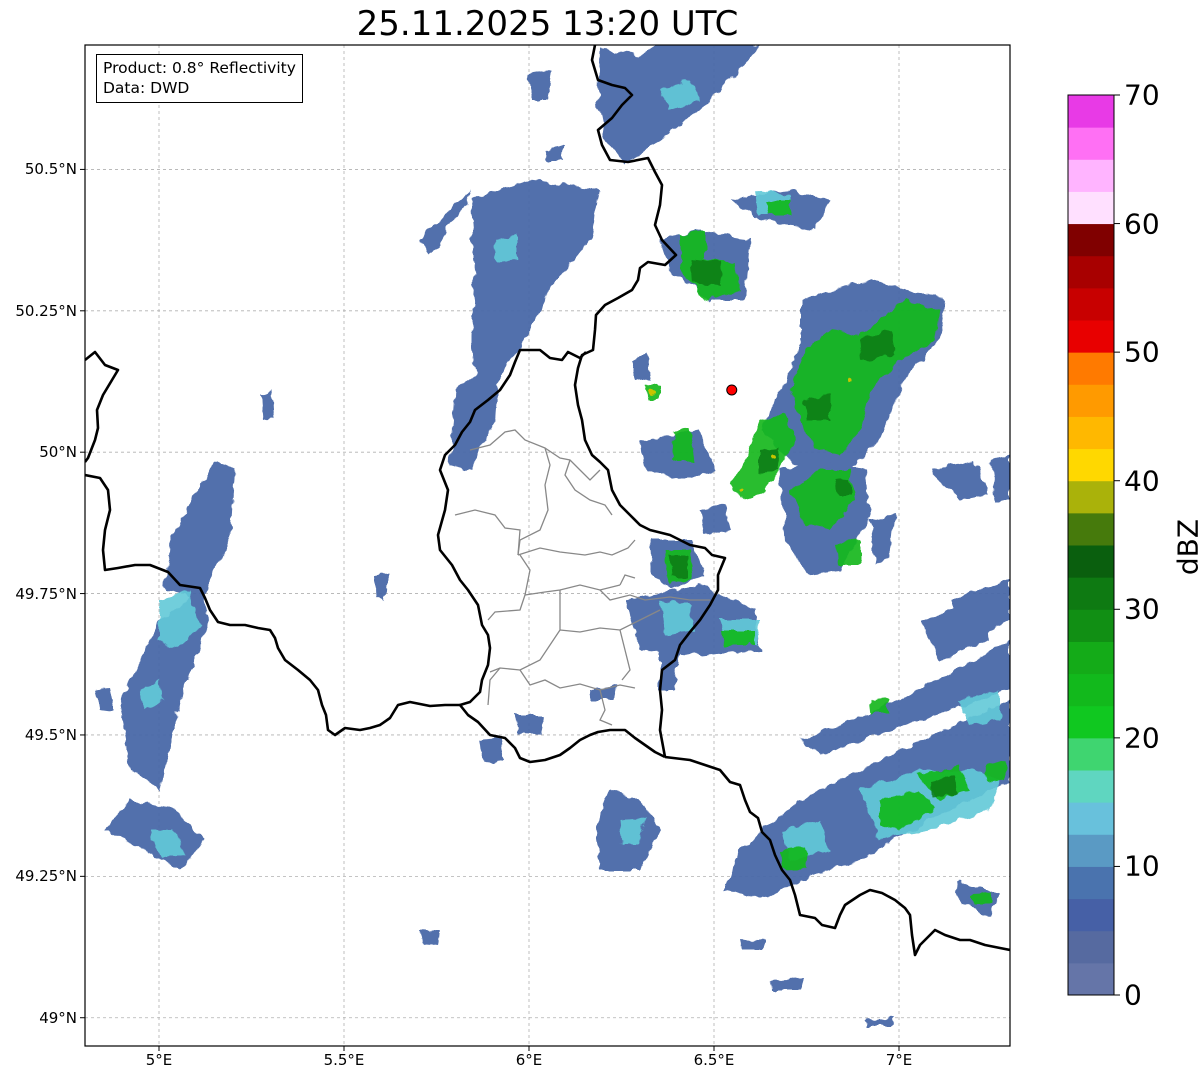 This screenshot has width=1202, height=1081. I want to click on lat-tick-label: 49°N, so click(58, 1017).